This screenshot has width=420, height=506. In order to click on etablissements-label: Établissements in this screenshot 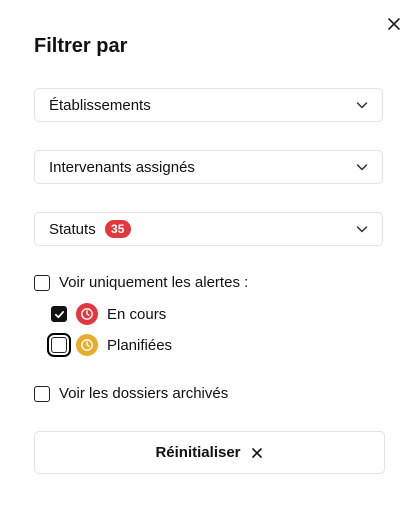, I will do `click(100, 105)`.